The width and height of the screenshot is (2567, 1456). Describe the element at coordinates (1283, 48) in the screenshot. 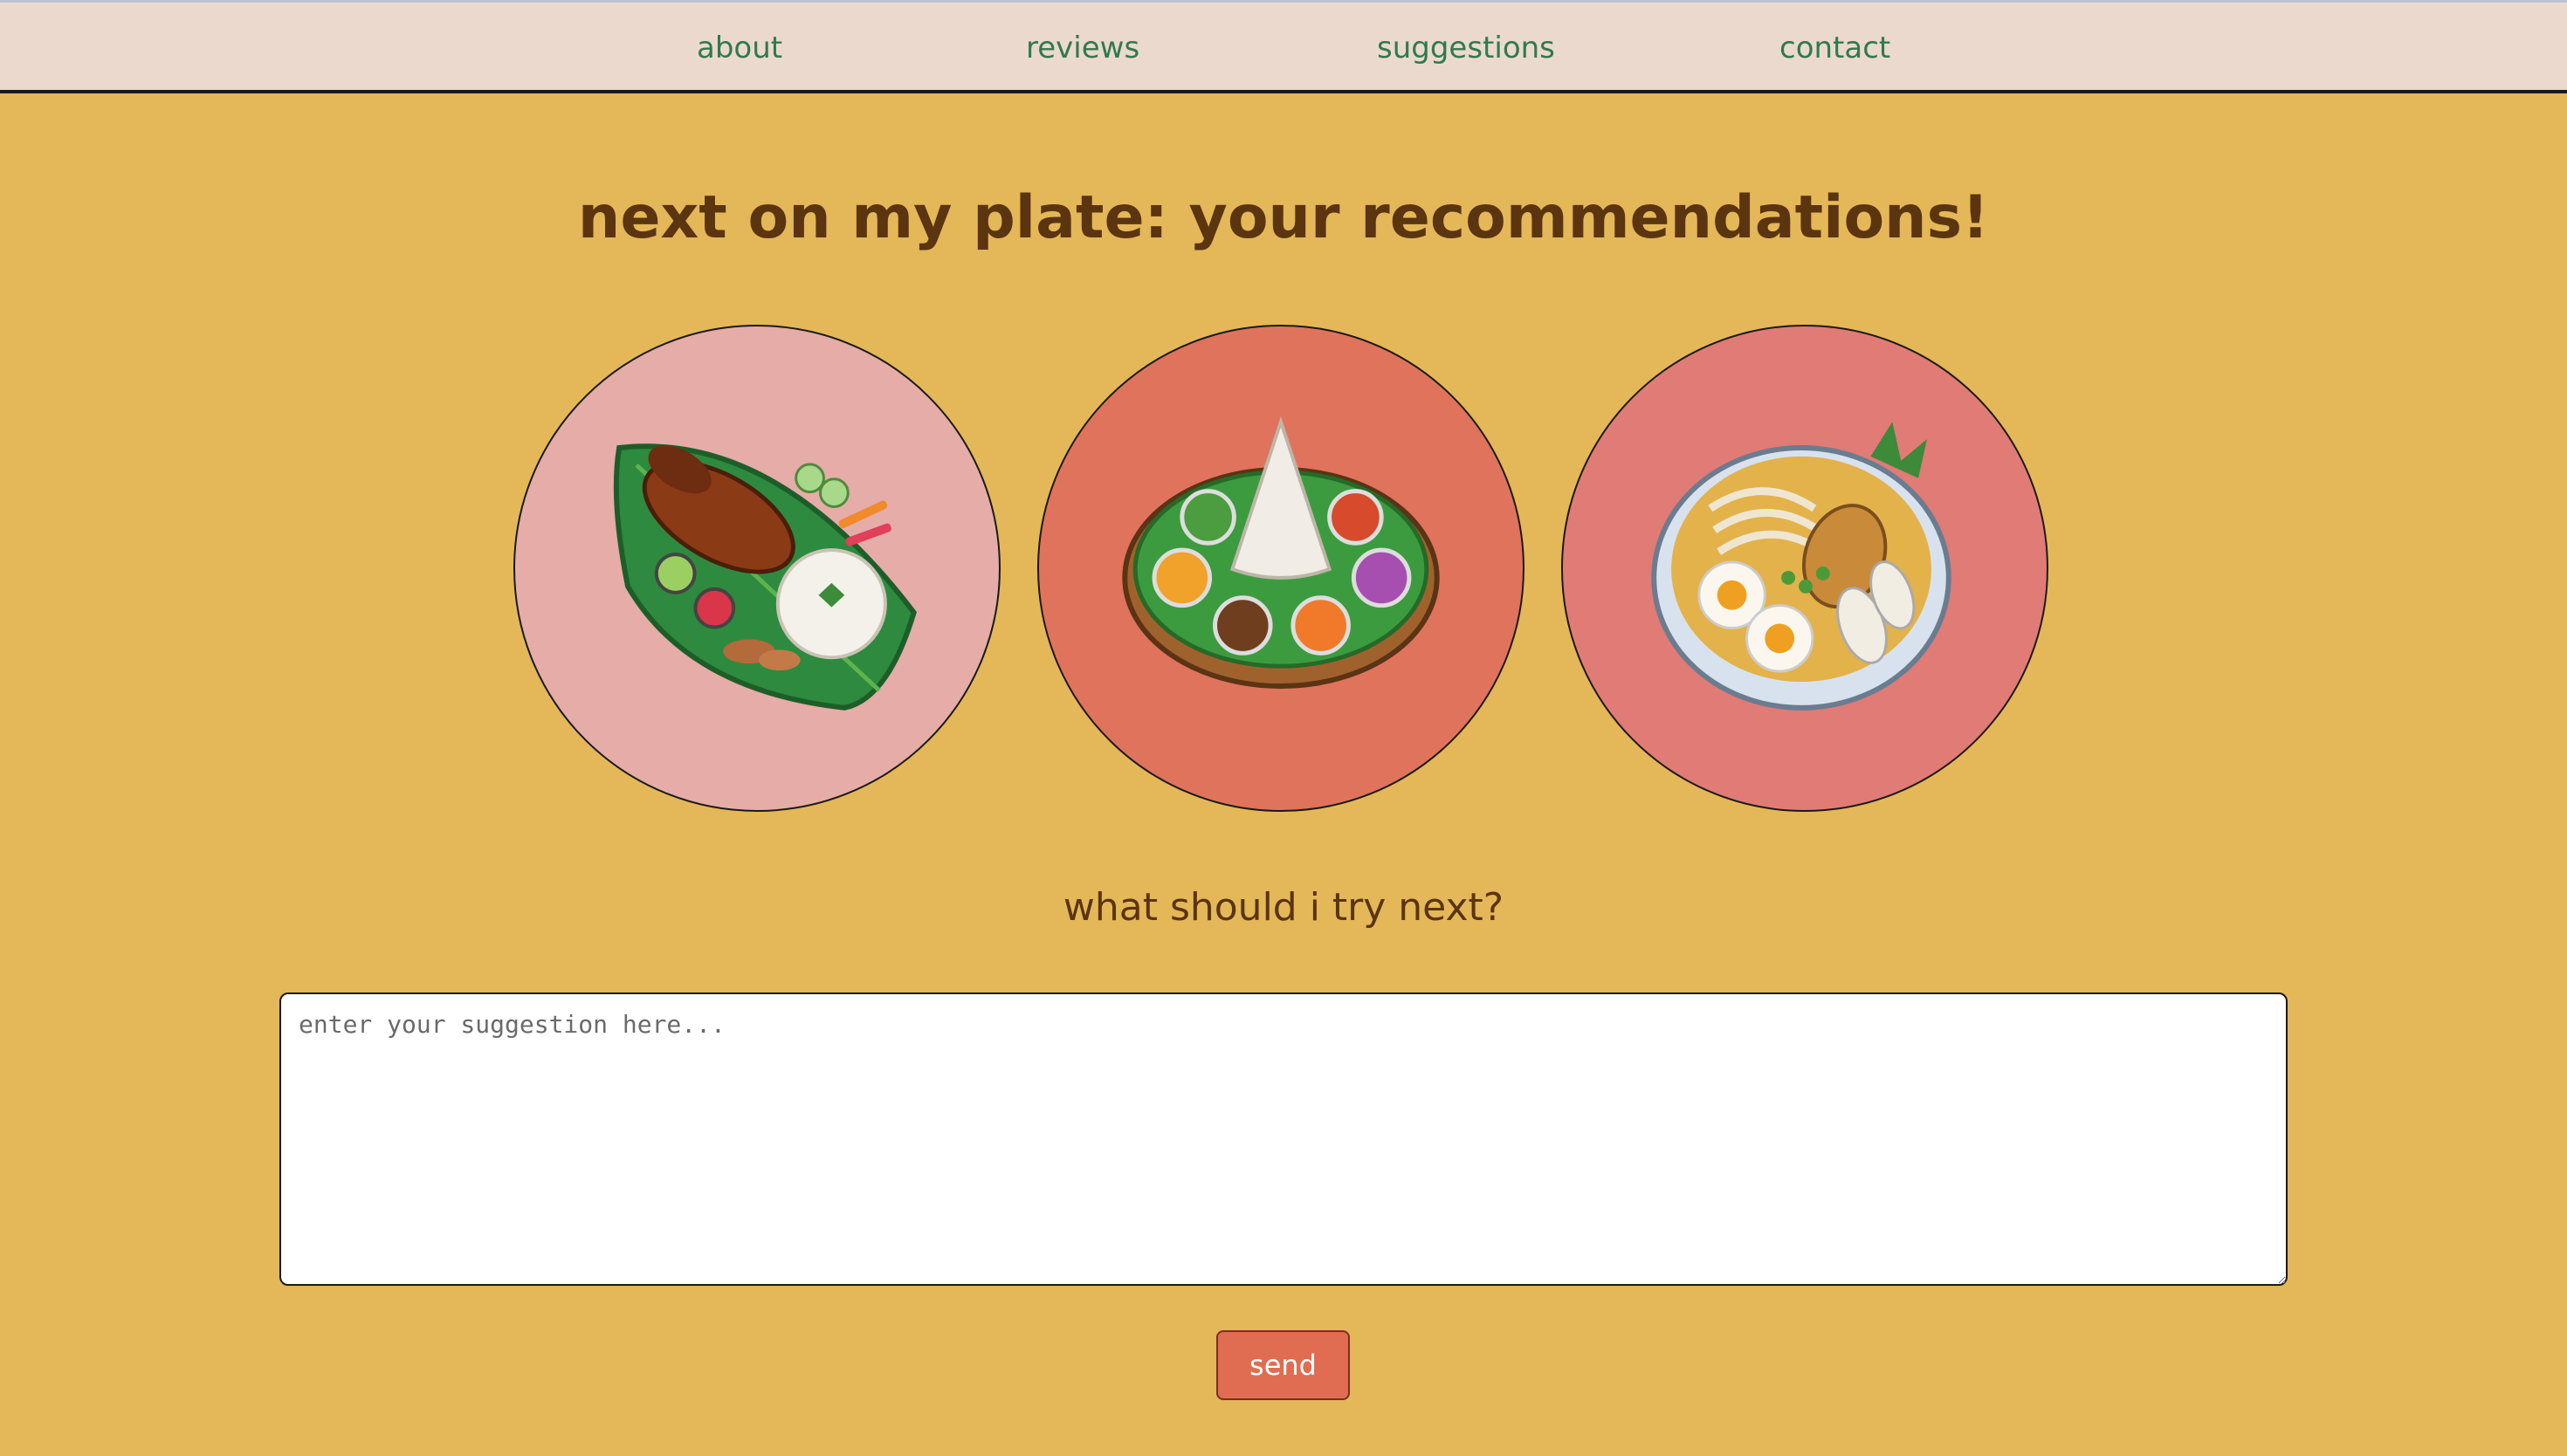

I see `top-navigation: about reviews suggestions contact` at that location.